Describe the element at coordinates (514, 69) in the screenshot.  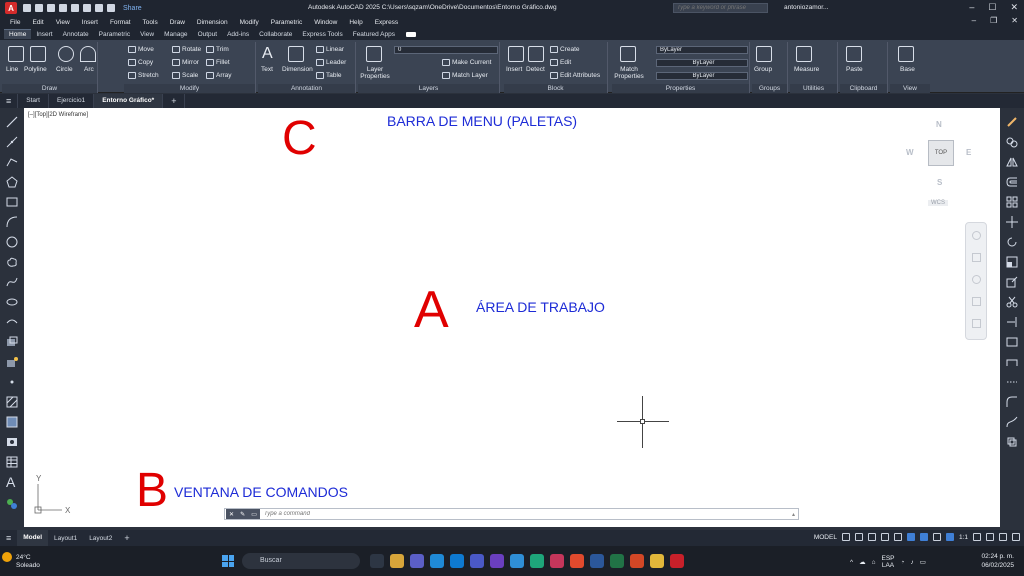
I see `insert-button: Insert` at that location.